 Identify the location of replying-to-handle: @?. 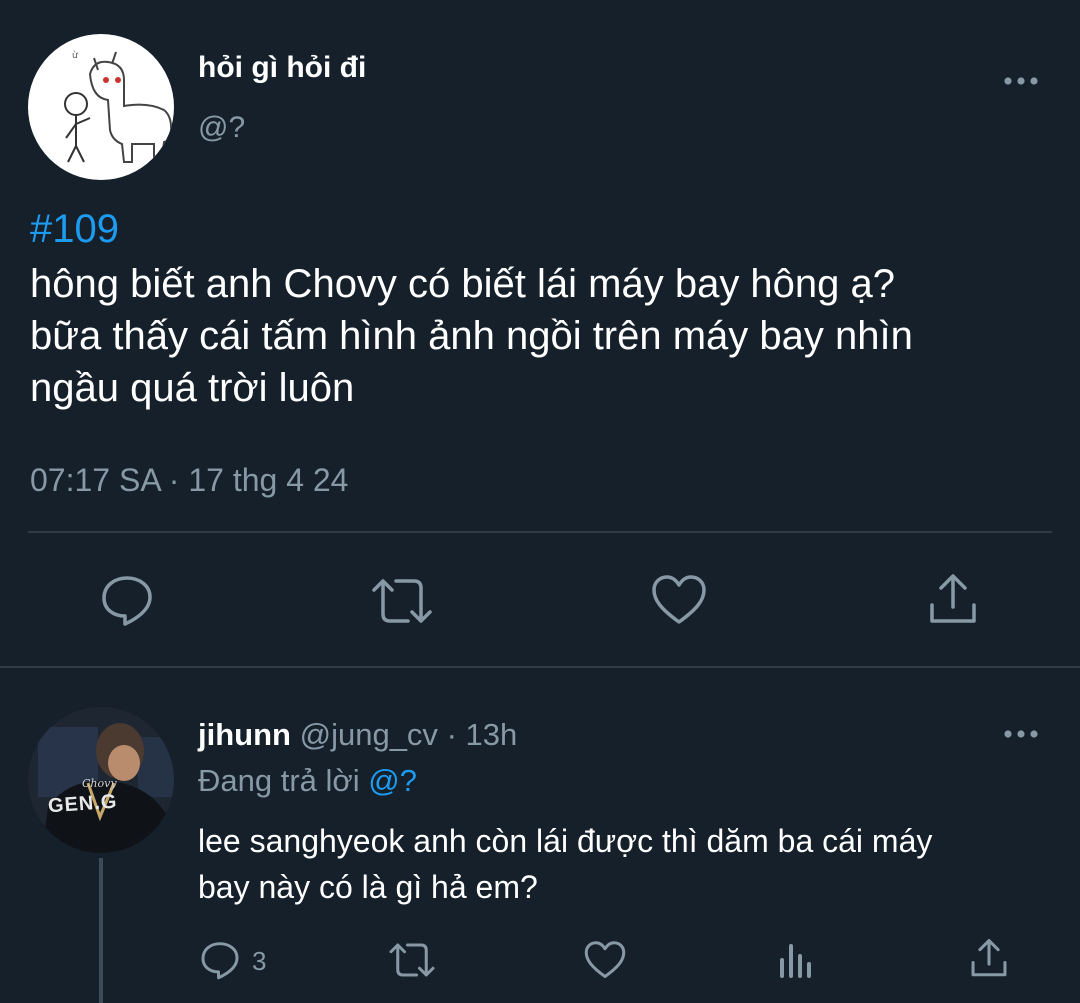
(392, 780).